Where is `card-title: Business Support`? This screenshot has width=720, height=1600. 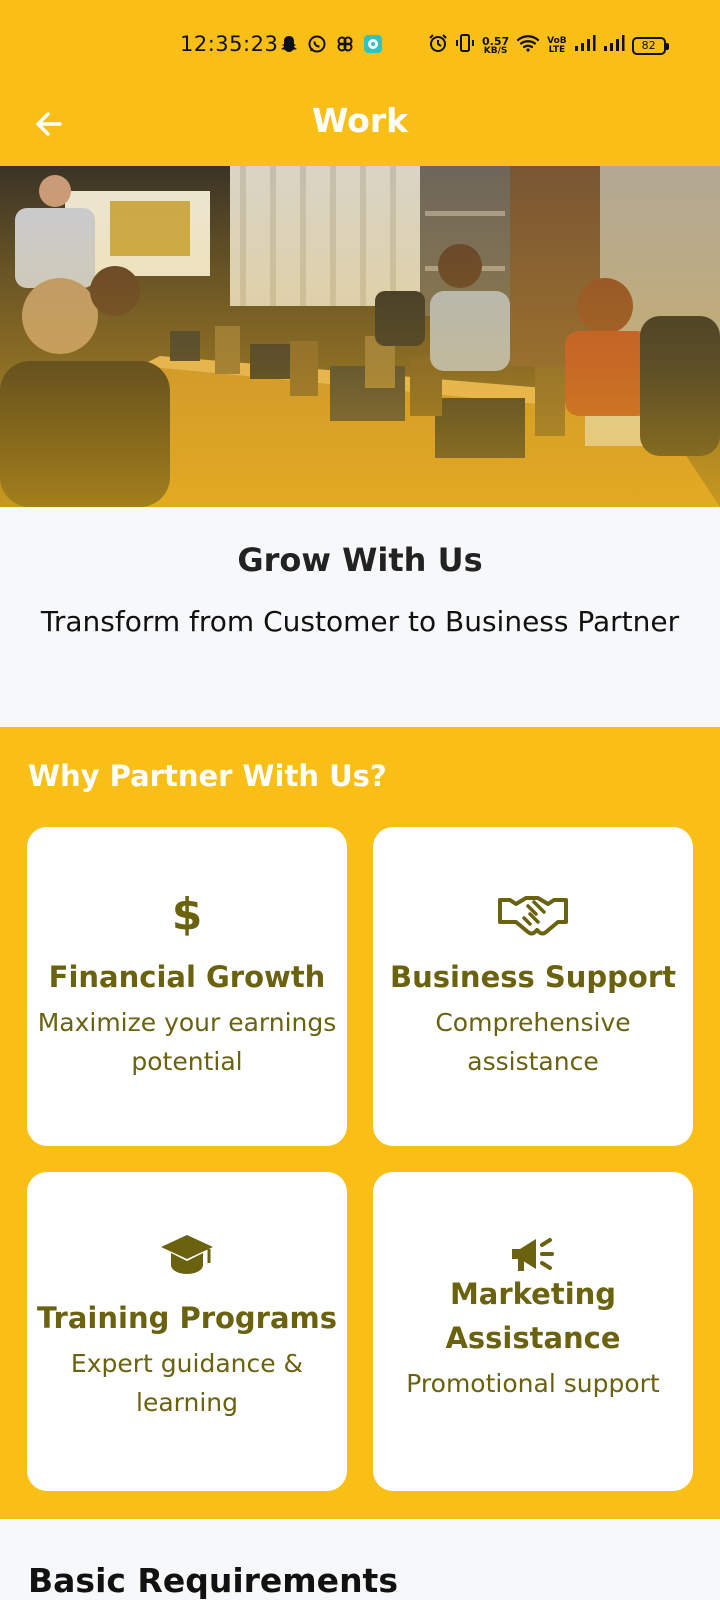 card-title: Business Support is located at coordinates (533, 977).